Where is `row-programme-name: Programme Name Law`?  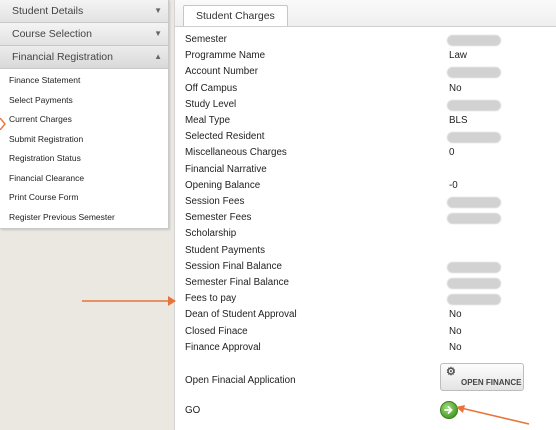
row-programme-name: Programme Name Law is located at coordinates (370, 56).